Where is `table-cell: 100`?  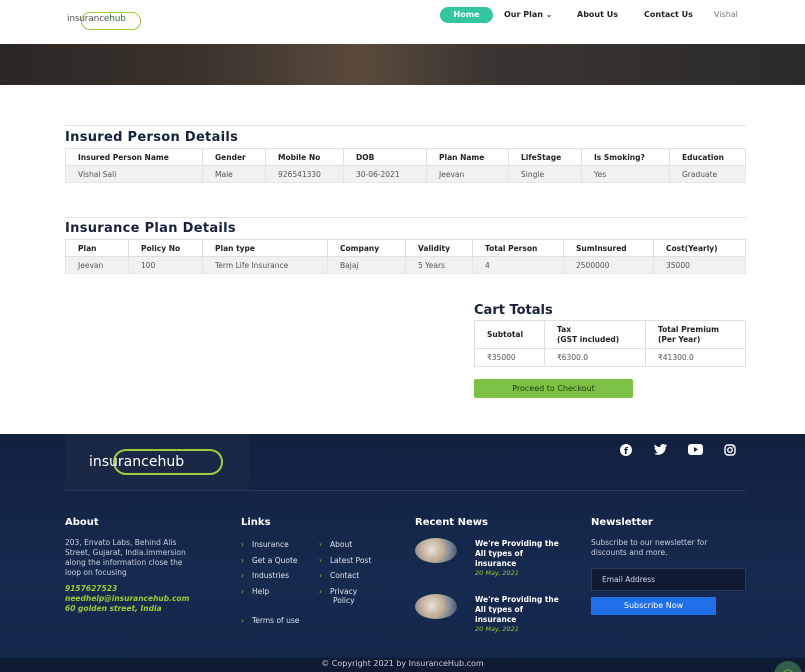
table-cell: 100 is located at coordinates (165, 265).